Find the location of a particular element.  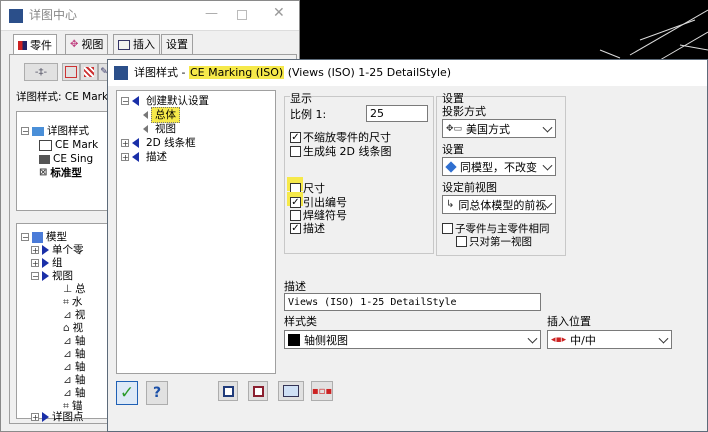

style-class-combo: 轴侧视图 is located at coordinates (412, 339).